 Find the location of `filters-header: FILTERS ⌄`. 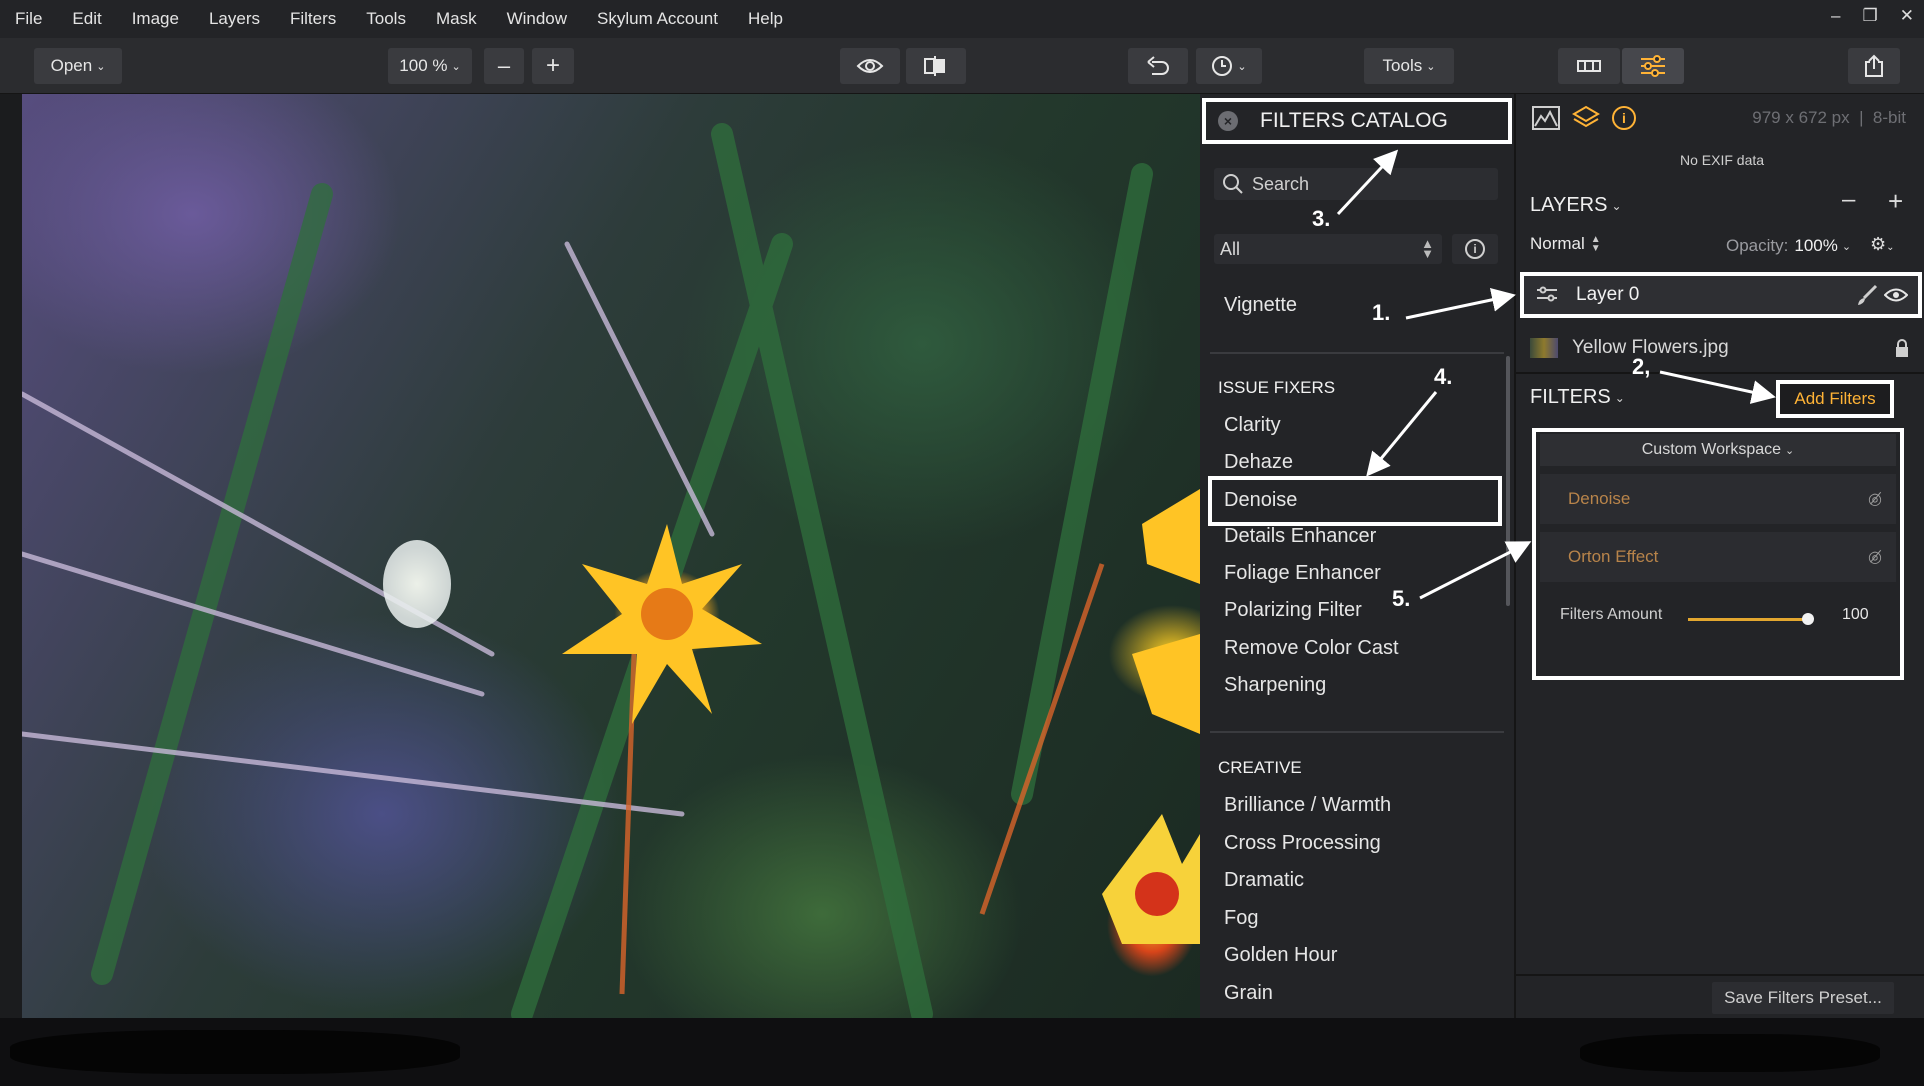

filters-header: FILTERS ⌄ is located at coordinates (1577, 397).